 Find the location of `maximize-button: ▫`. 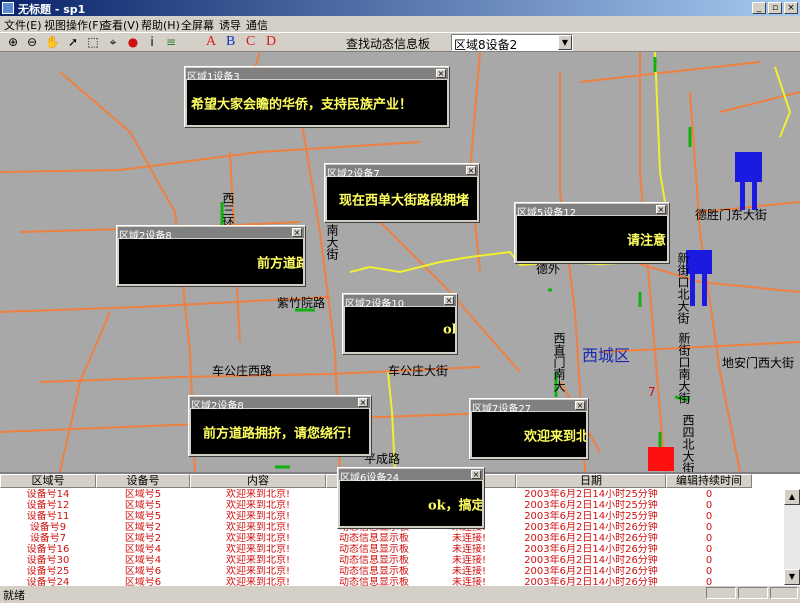

maximize-button: ▫ is located at coordinates (775, 8).